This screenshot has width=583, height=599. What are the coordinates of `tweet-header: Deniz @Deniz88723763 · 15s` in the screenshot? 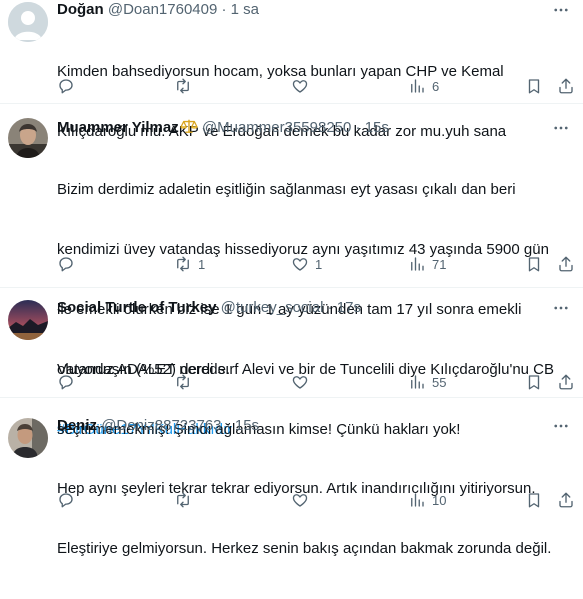 It's located at (298, 426).